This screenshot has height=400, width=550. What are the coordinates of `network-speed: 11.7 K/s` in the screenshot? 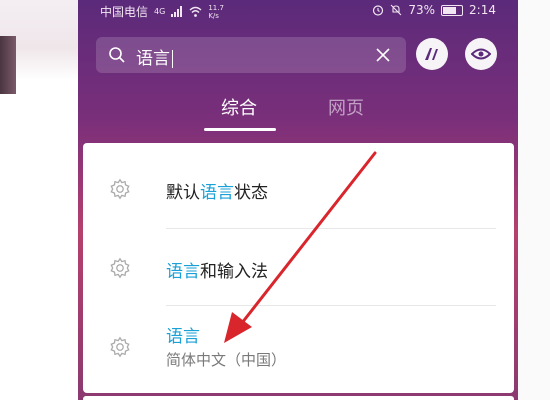 It's located at (216, 12).